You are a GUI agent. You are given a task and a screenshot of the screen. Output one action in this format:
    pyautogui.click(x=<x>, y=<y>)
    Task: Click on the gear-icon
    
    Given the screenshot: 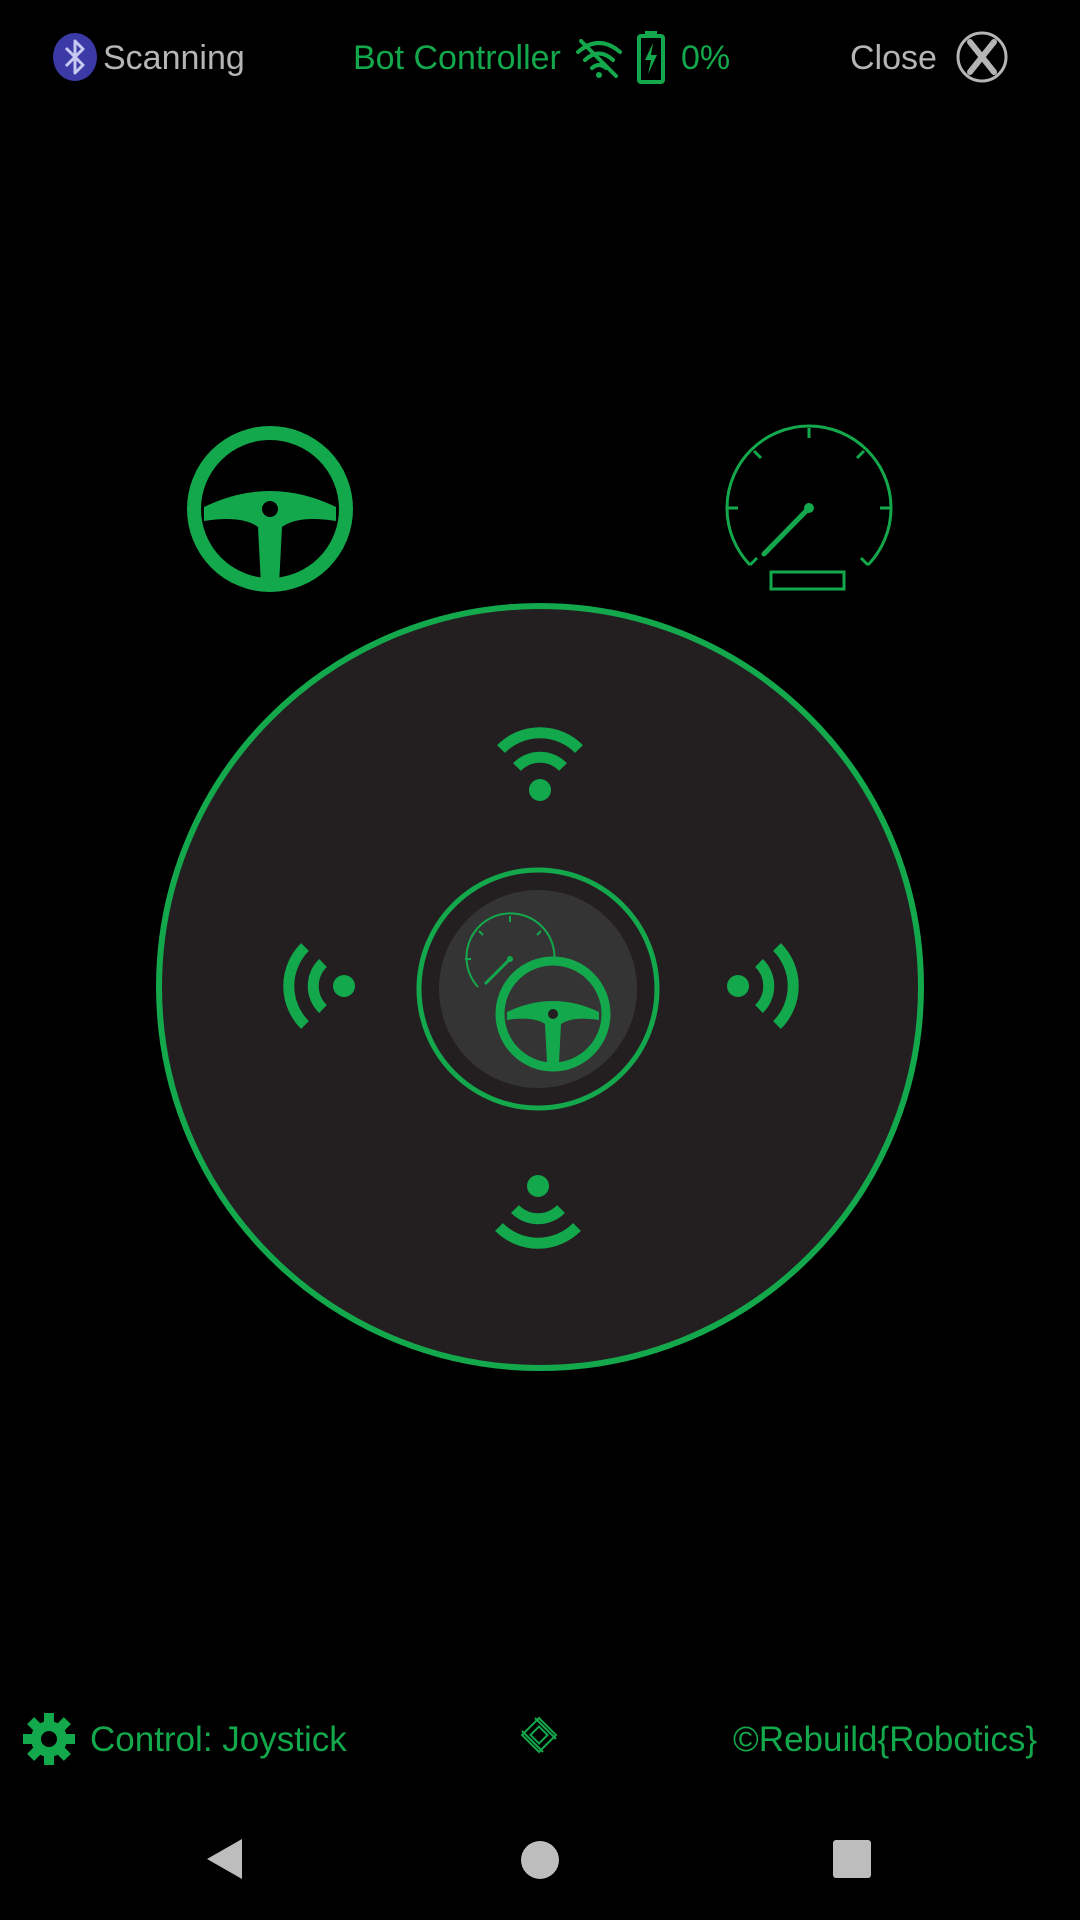 What is the action you would take?
    pyautogui.click(x=49, y=1739)
    